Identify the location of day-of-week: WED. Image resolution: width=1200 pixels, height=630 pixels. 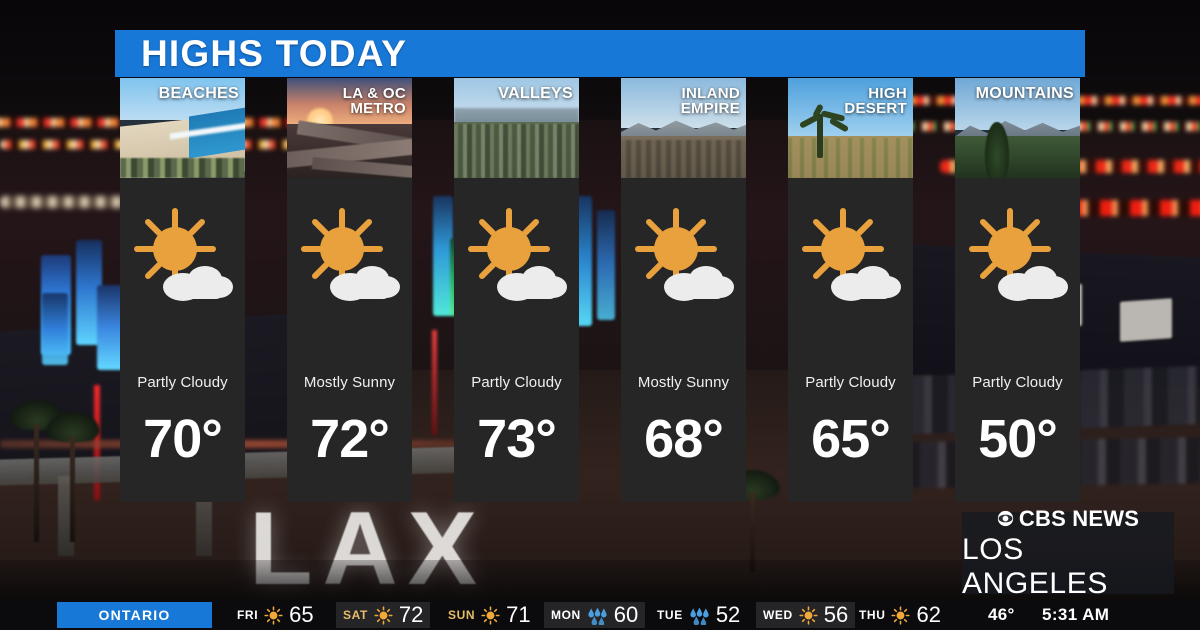
(778, 615).